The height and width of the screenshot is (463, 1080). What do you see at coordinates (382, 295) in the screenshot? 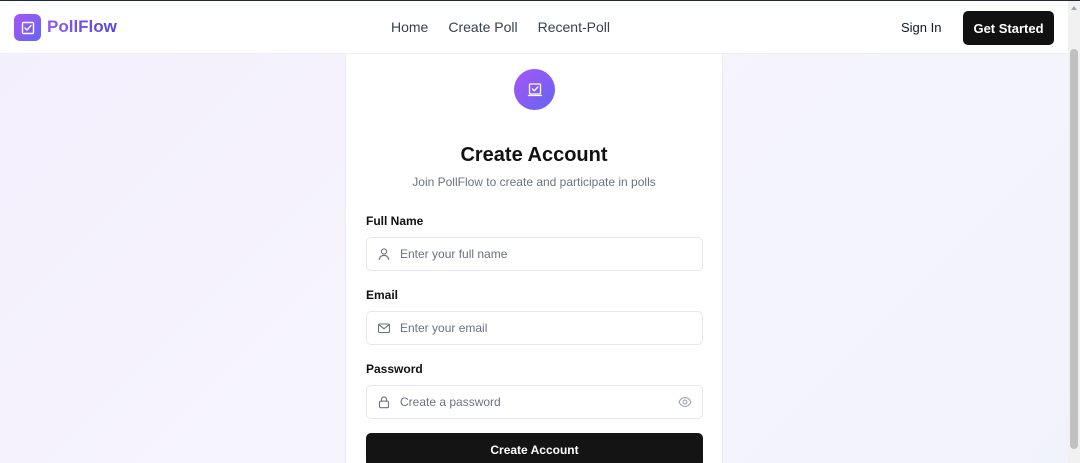
I see `email-label: Email` at bounding box center [382, 295].